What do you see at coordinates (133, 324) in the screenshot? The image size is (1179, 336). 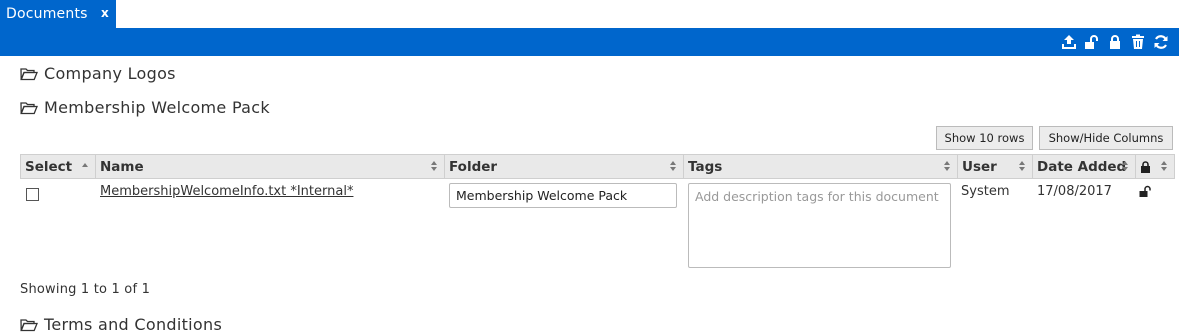 I see `folder-name: Terms and Conditions` at bounding box center [133, 324].